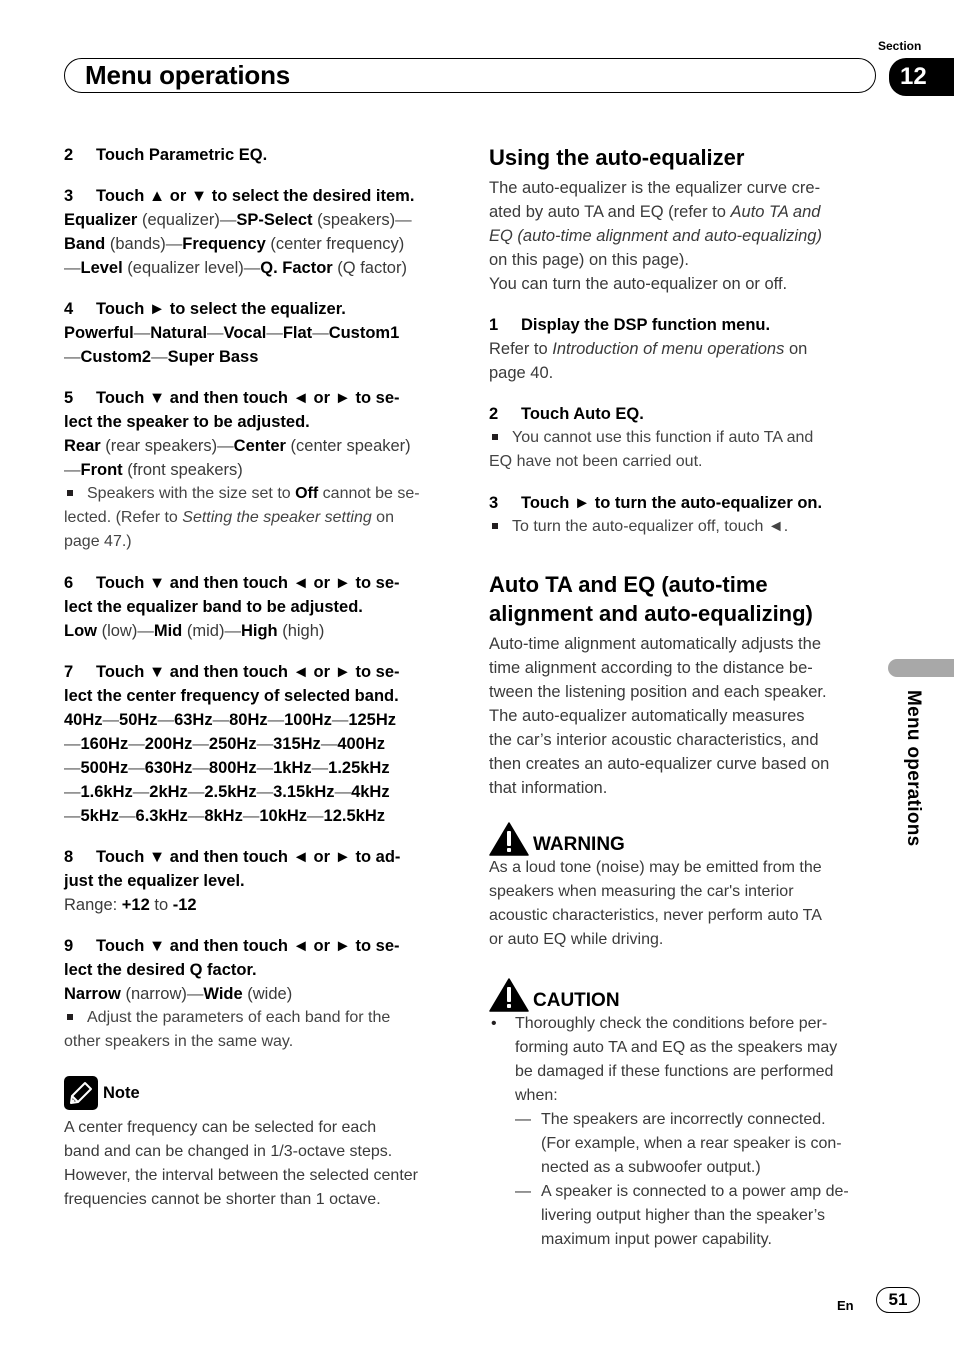  Describe the element at coordinates (921, 77) in the screenshot. I see `section-number-badge: 12` at that location.